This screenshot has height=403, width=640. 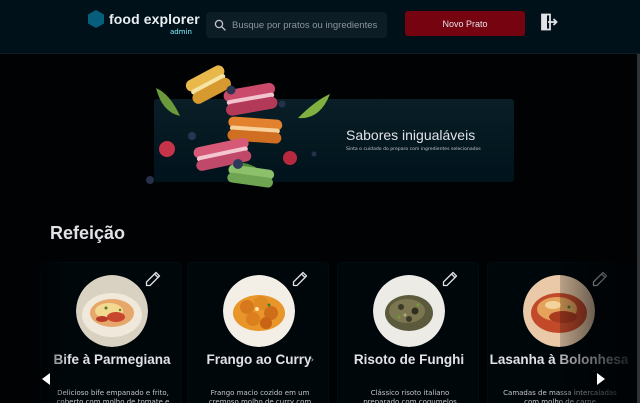 What do you see at coordinates (558, 359) in the screenshot?
I see `dish-name: Lasanha à Bolonhesa` at bounding box center [558, 359].